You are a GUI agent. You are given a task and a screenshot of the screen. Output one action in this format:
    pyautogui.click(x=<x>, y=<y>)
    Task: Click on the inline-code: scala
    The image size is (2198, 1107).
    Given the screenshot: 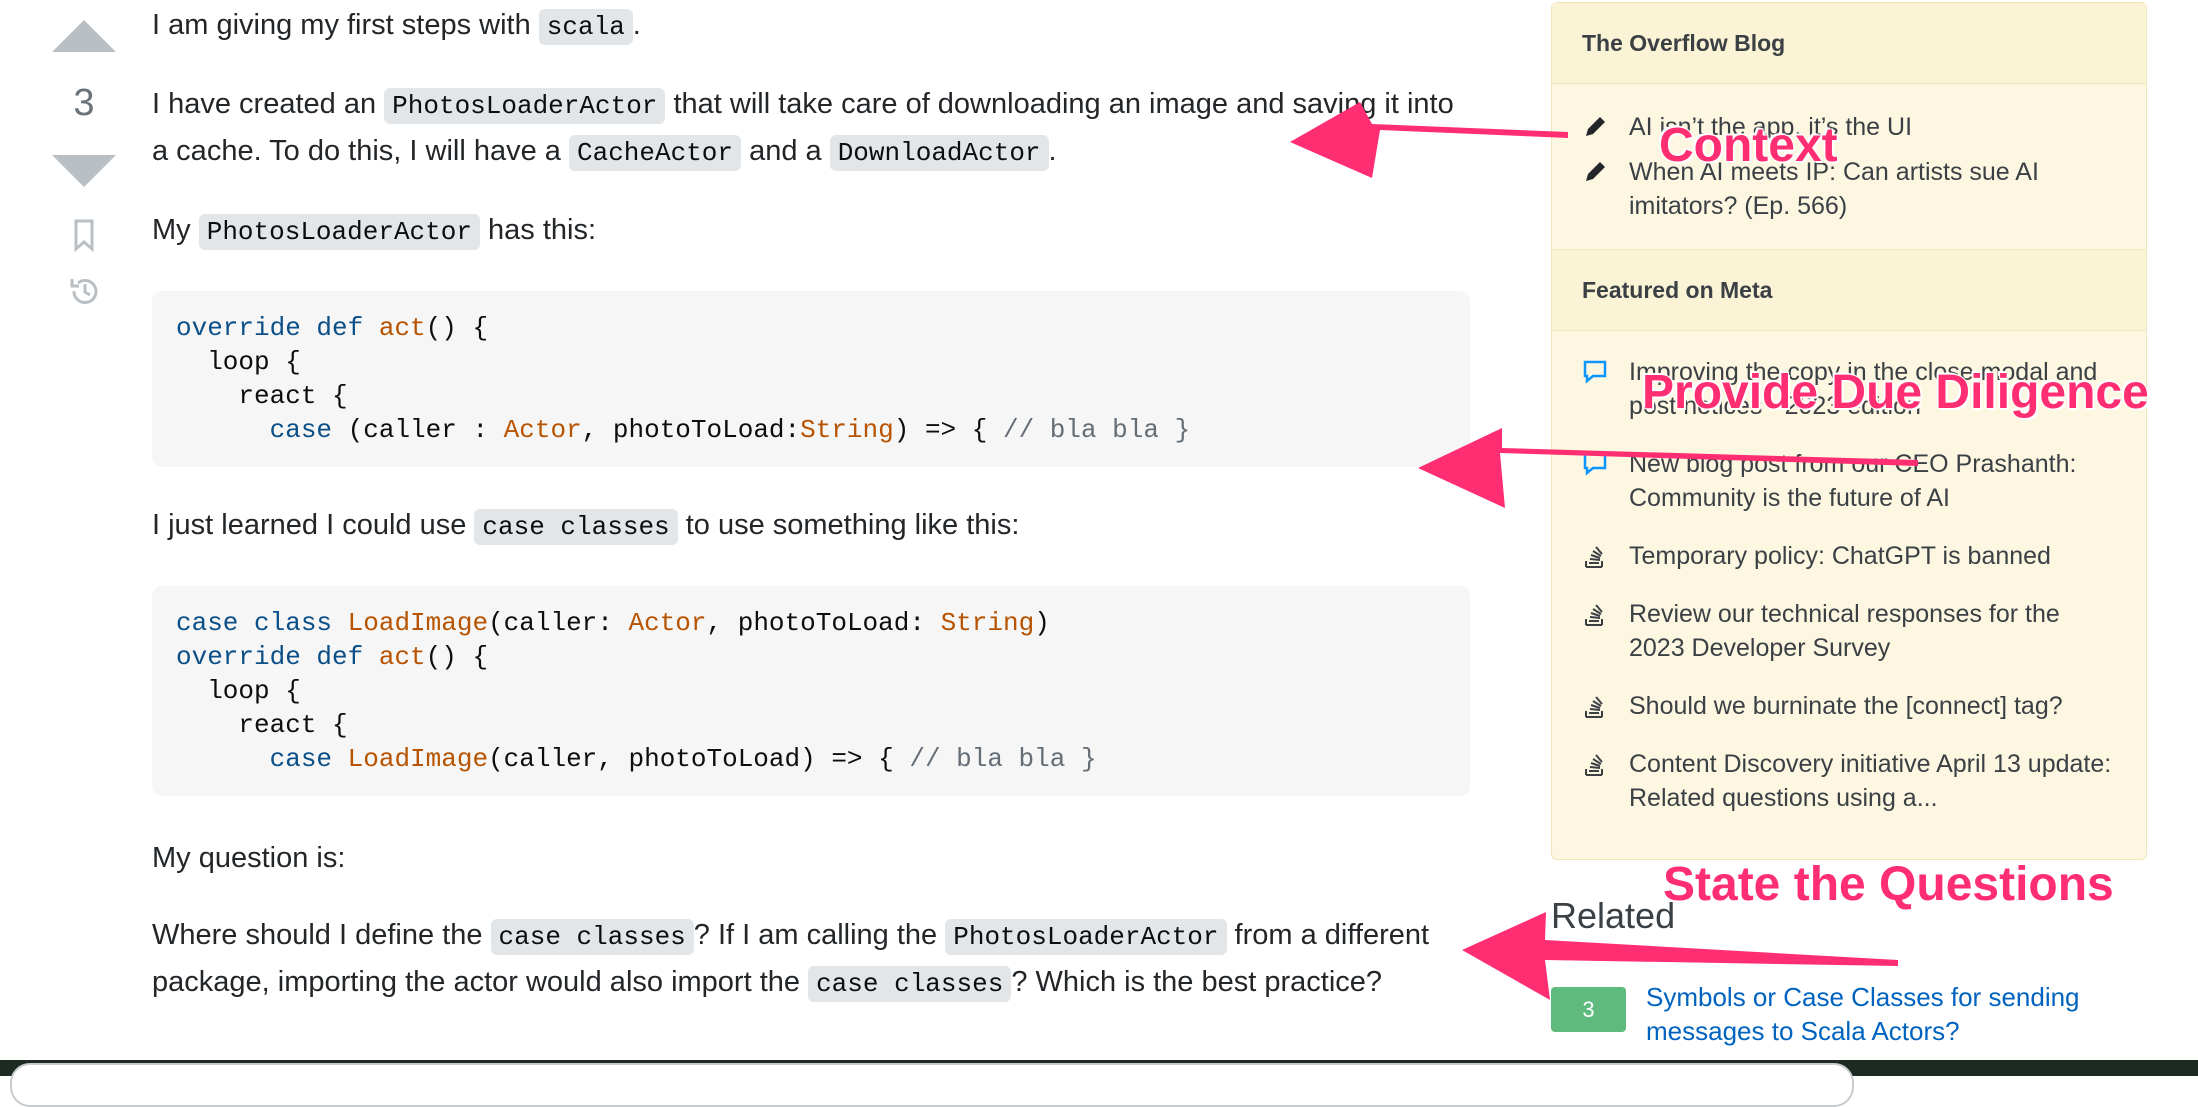 What is the action you would take?
    pyautogui.click(x=585, y=27)
    